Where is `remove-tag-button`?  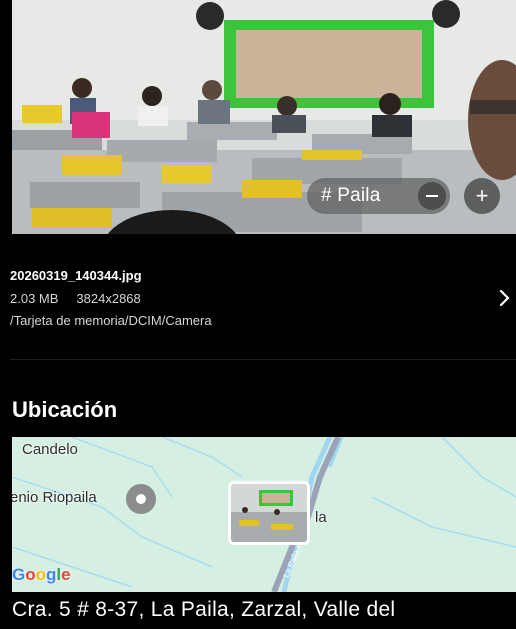 remove-tag-button is located at coordinates (432, 196).